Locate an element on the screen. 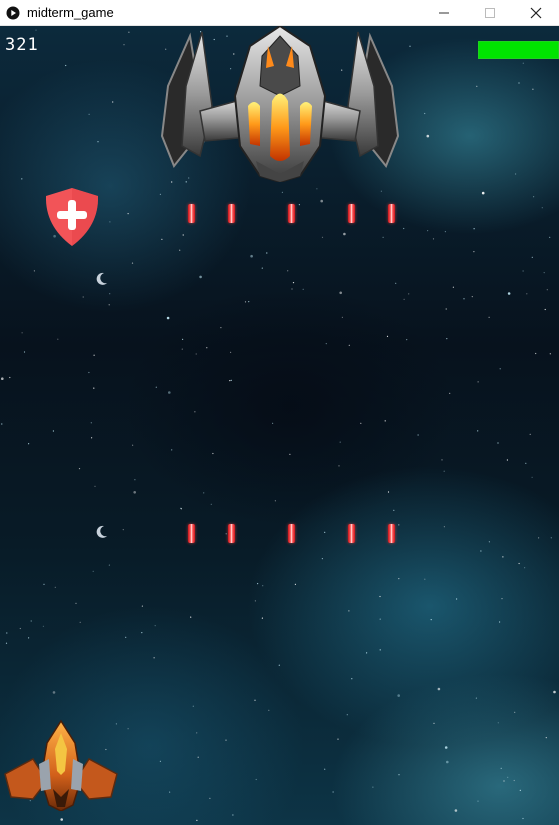  minimize-button is located at coordinates (444, 13).